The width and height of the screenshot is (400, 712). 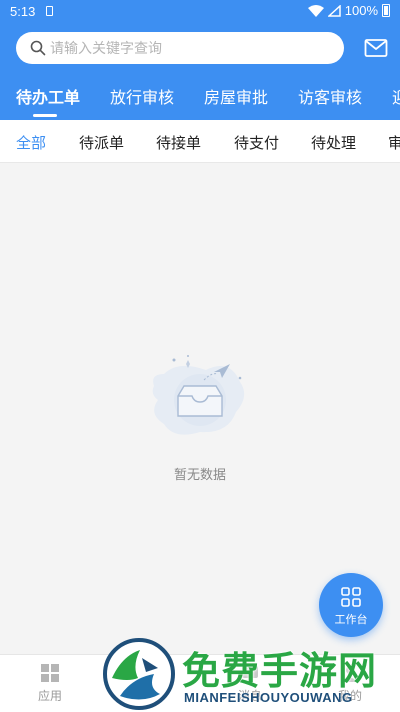 What do you see at coordinates (200, 99) in the screenshot?
I see `top-tab-bar: 待办工单 放行审核 房屋审批 访客审核 迎` at bounding box center [200, 99].